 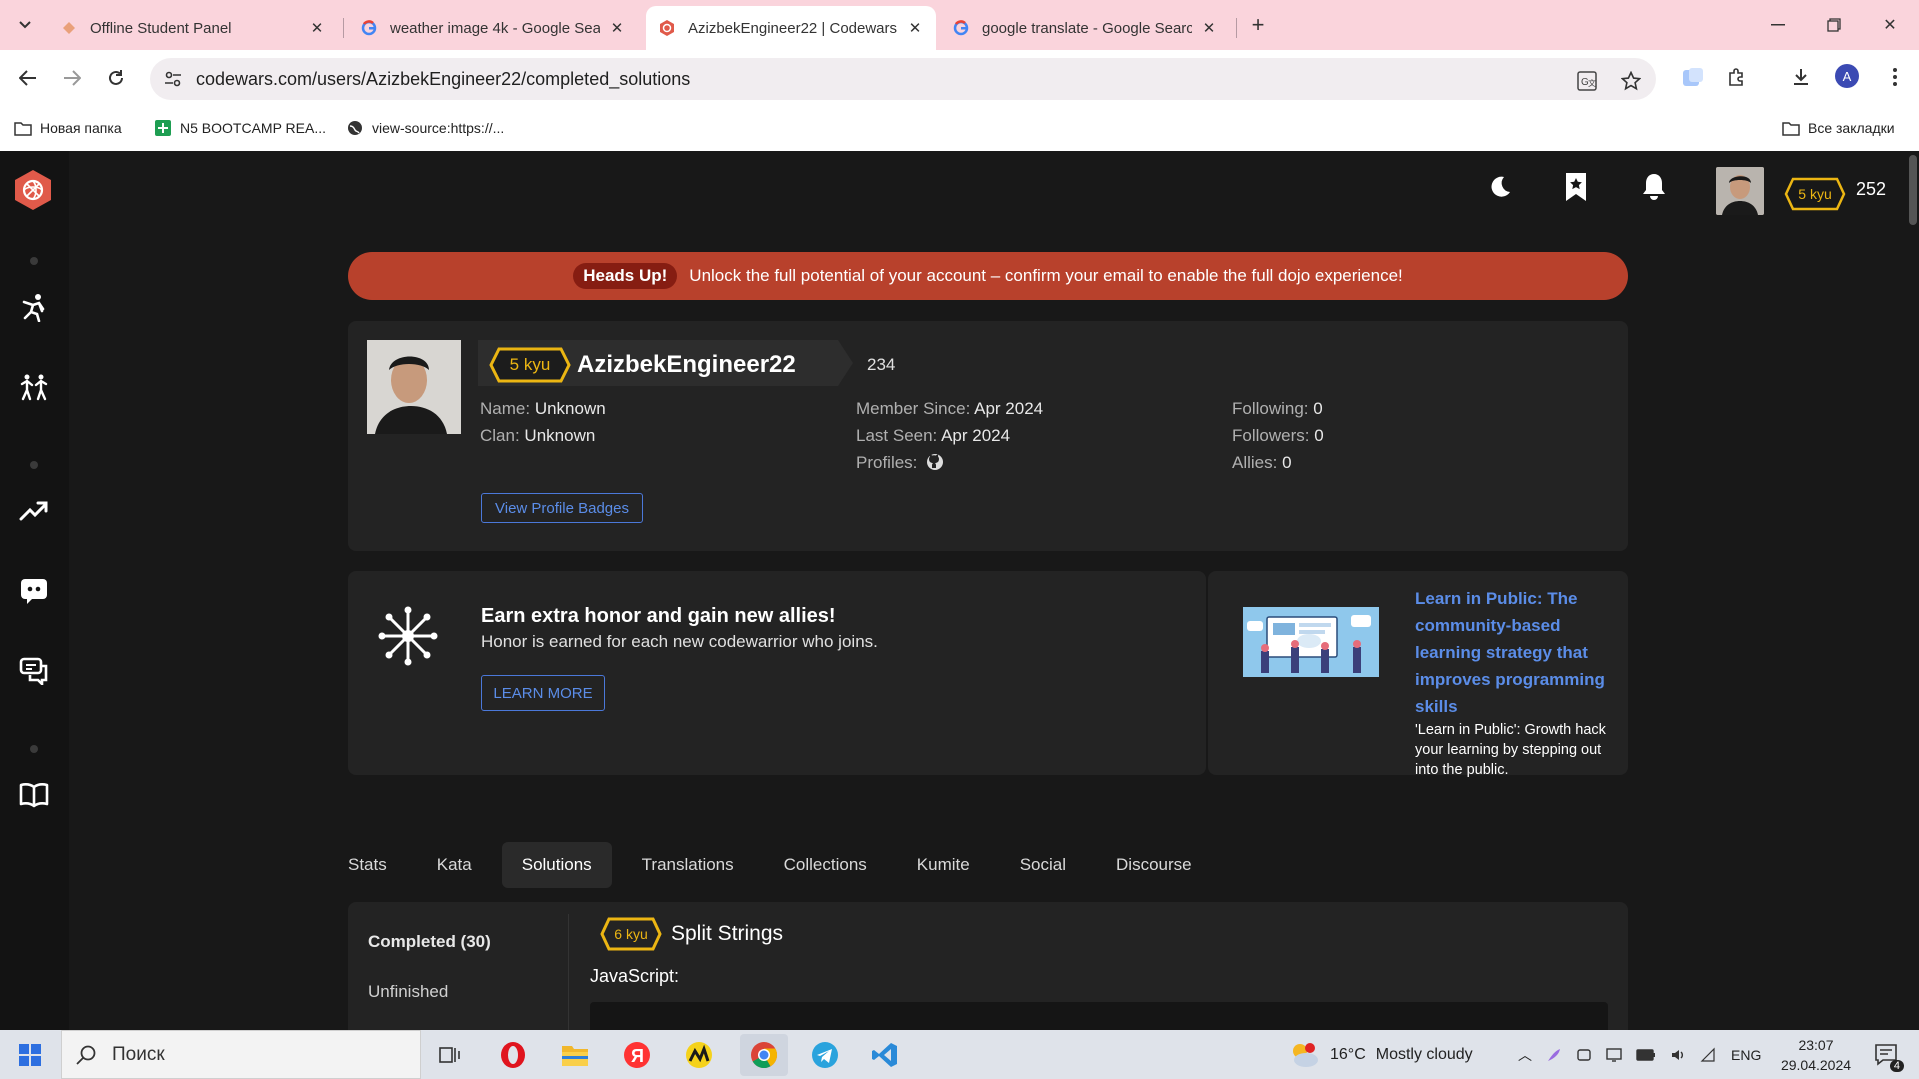 What do you see at coordinates (34, 511) in the screenshot?
I see `sidebar-item-leaderboards` at bounding box center [34, 511].